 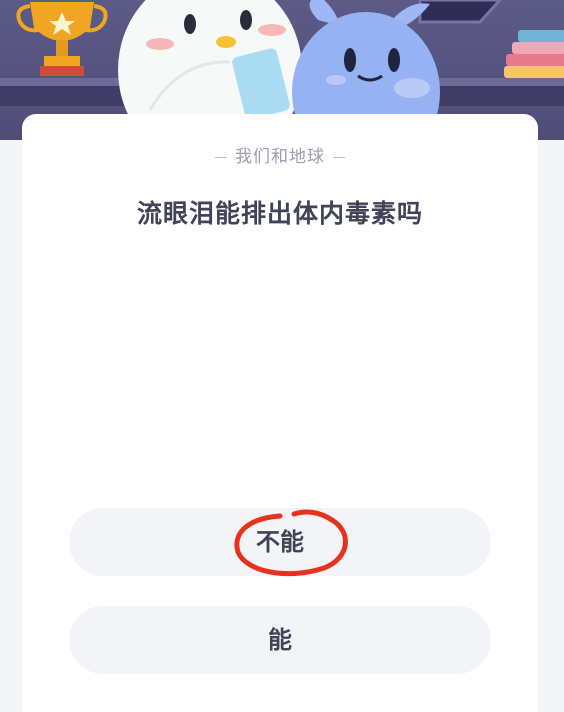 What do you see at coordinates (280, 157) in the screenshot?
I see `category-text: 我们和地球` at bounding box center [280, 157].